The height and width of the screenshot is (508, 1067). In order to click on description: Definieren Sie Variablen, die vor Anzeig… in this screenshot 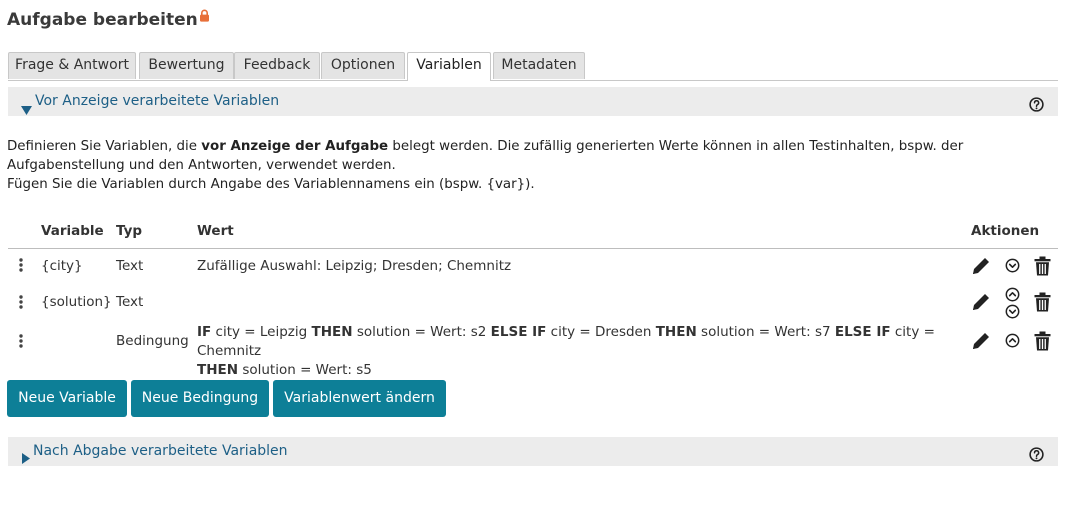, I will do `click(527, 165)`.